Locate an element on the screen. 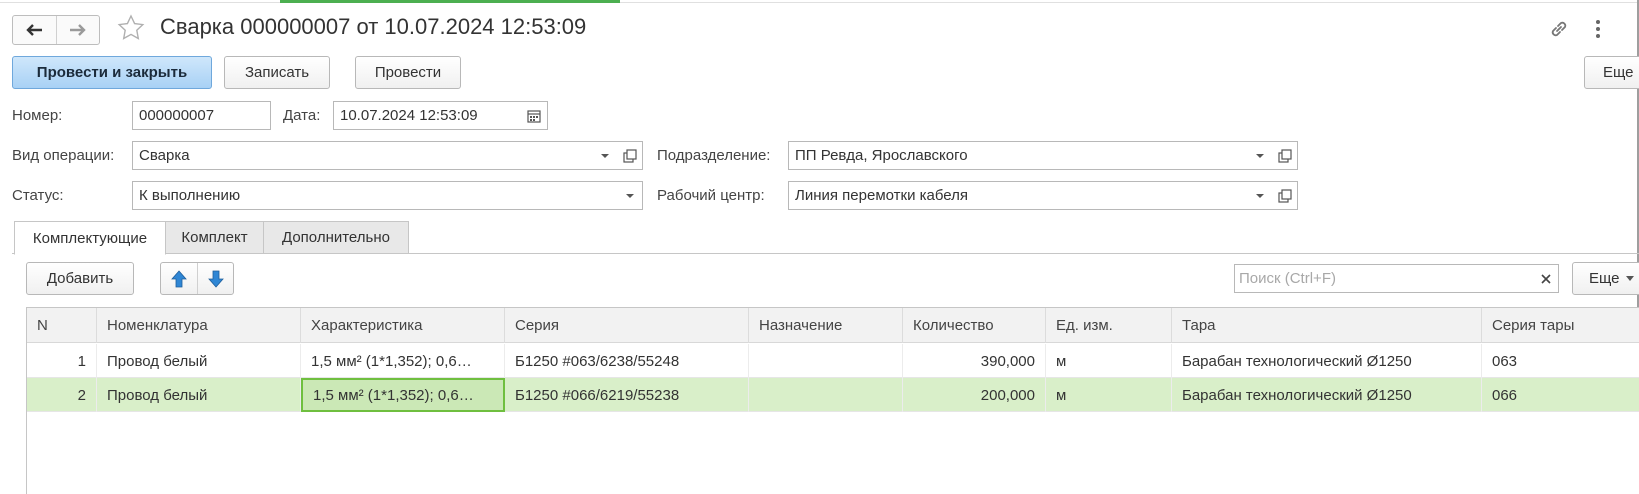 This screenshot has height=494, width=1639. tab-additional: Дополнительно is located at coordinates (336, 237).